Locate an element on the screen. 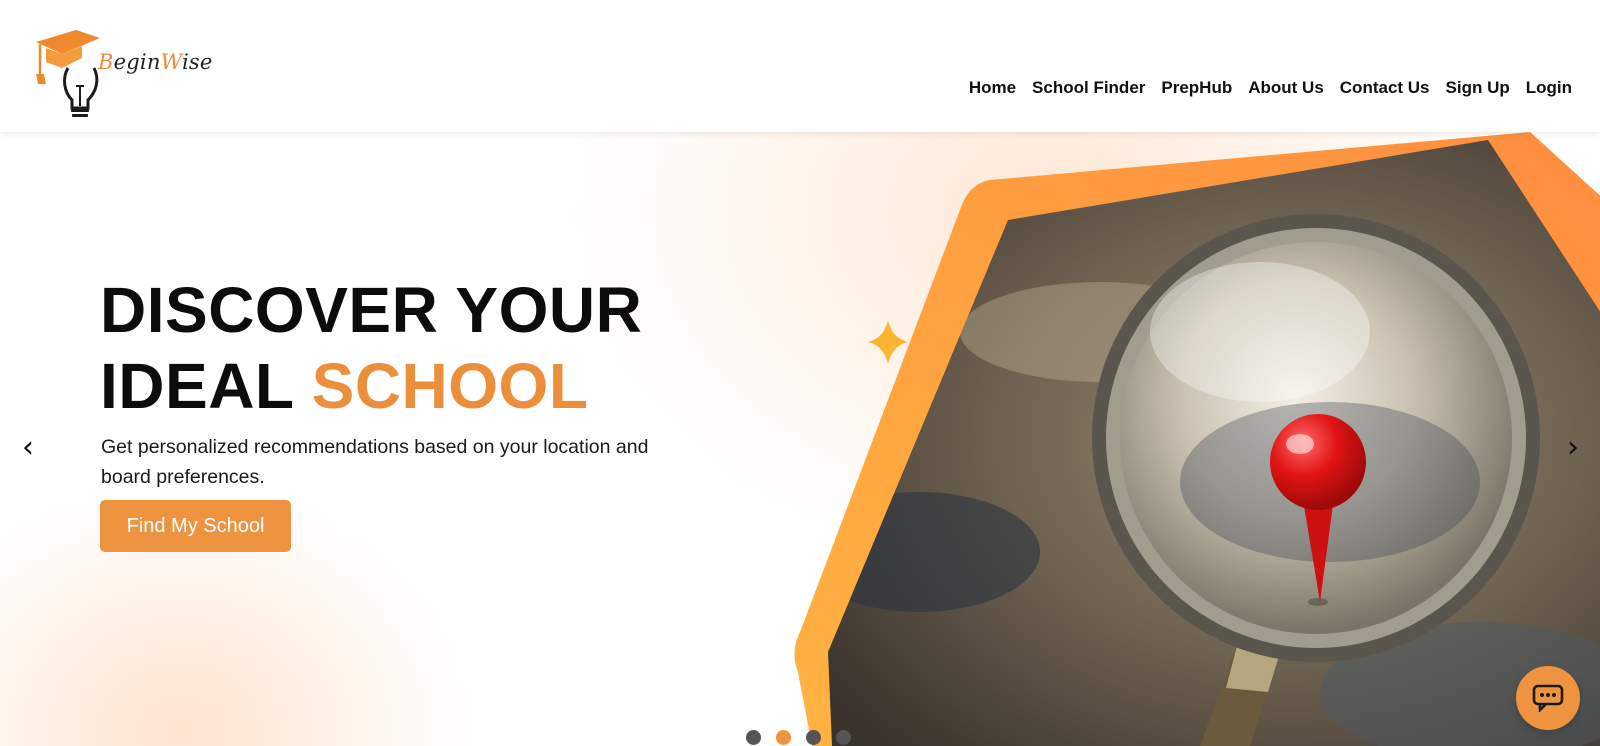 Image resolution: width=1600 pixels, height=746 pixels. chat-button is located at coordinates (1548, 698).